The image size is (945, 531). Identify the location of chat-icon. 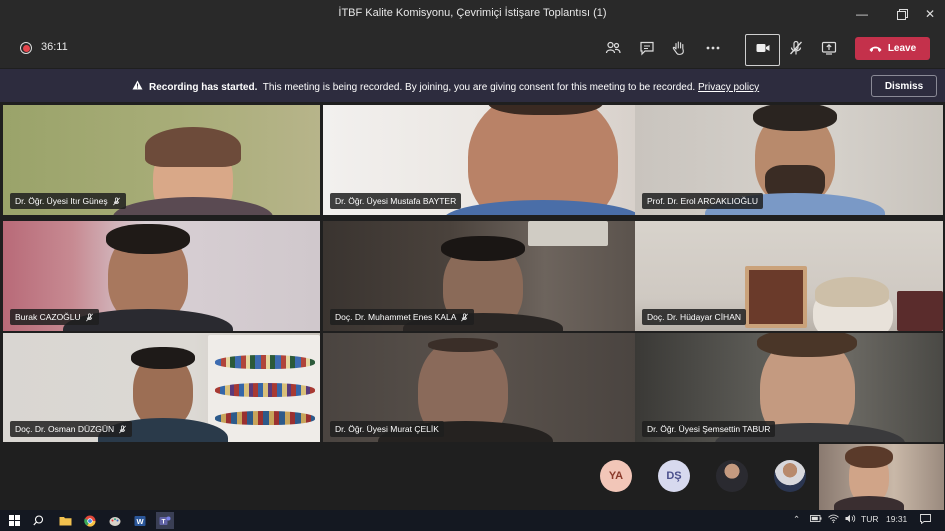
(647, 48).